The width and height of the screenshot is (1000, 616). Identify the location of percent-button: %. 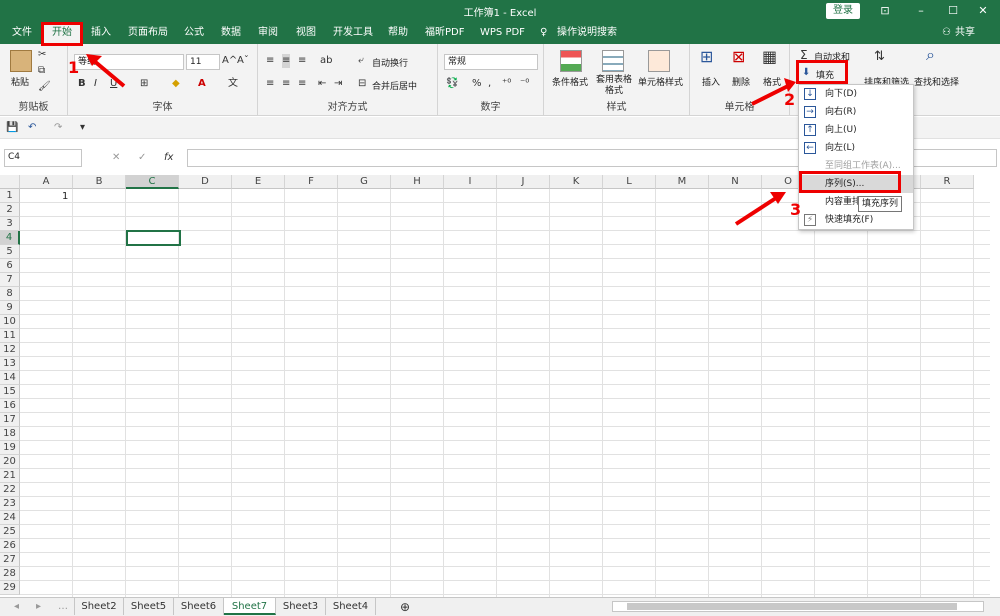
(477, 84).